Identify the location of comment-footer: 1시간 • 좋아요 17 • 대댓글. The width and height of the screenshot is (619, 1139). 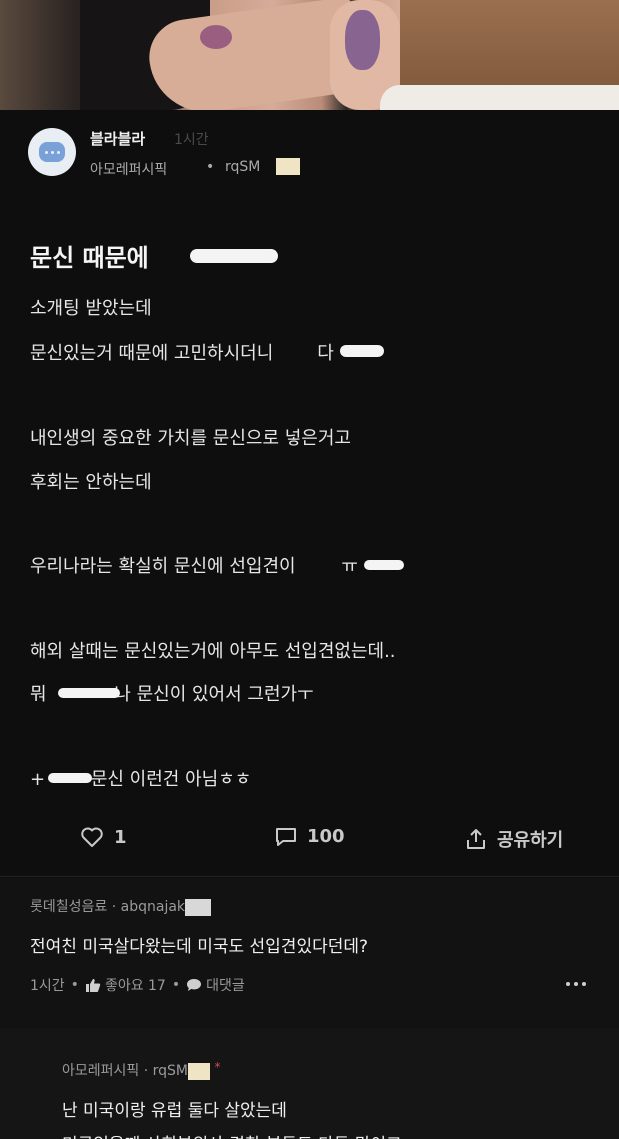
(137, 985).